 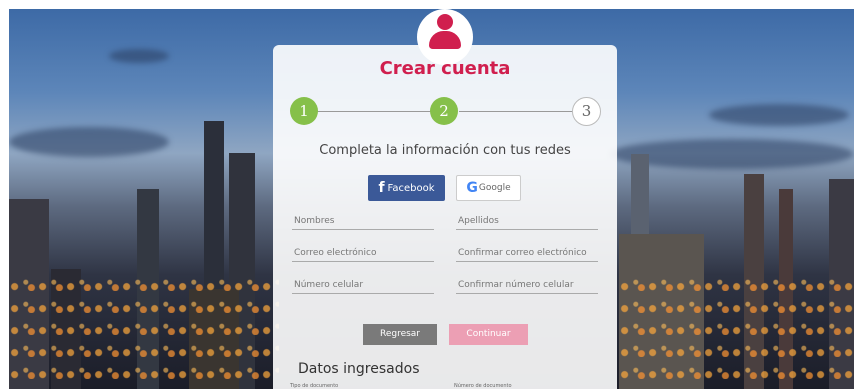 What do you see at coordinates (472, 188) in the screenshot?
I see `google-icon: G` at bounding box center [472, 188].